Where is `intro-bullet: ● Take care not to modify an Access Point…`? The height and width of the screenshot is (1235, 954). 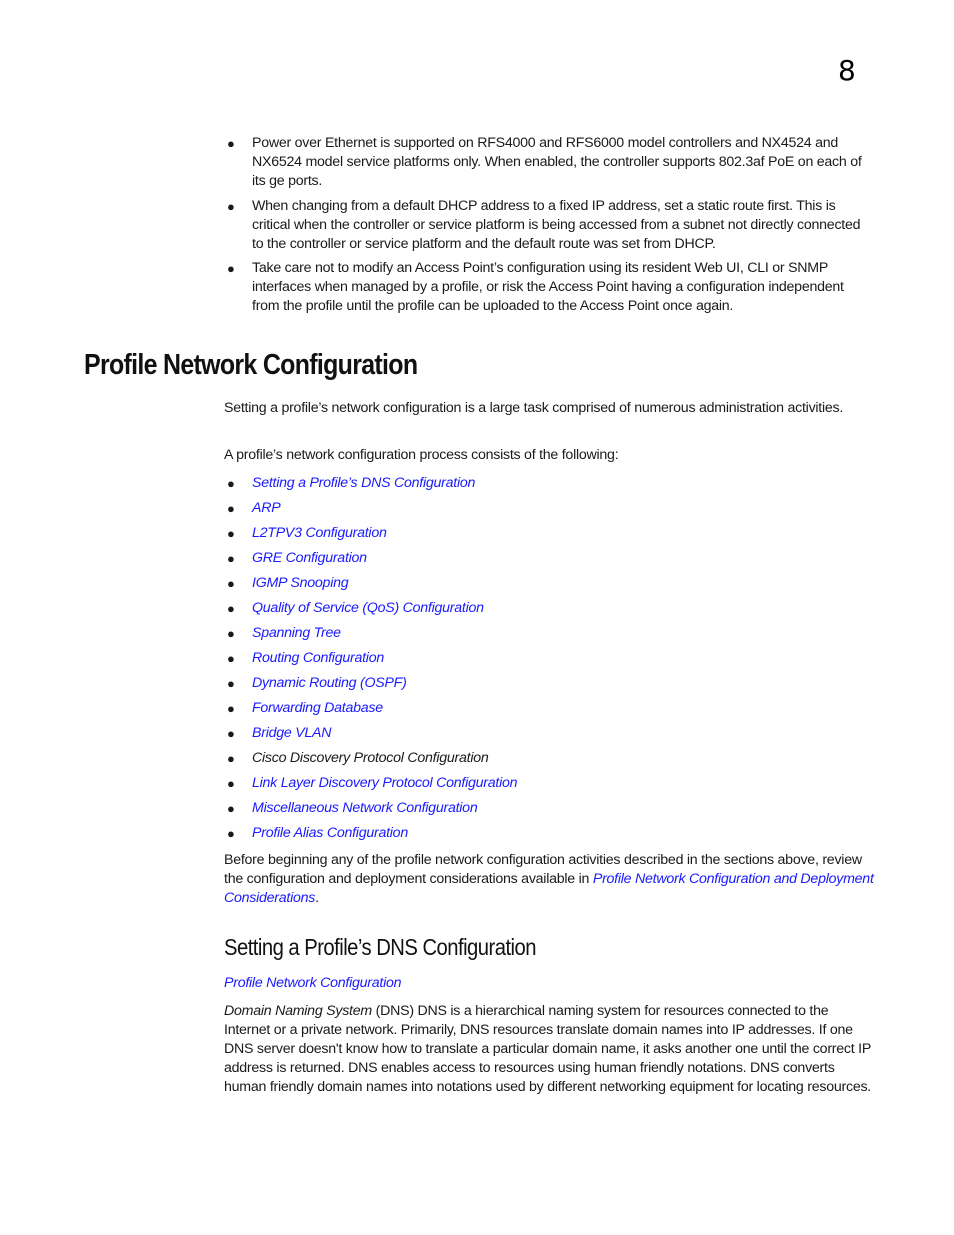
intro-bullet: ● Take care not to modify an Access Point… is located at coordinates (535, 287).